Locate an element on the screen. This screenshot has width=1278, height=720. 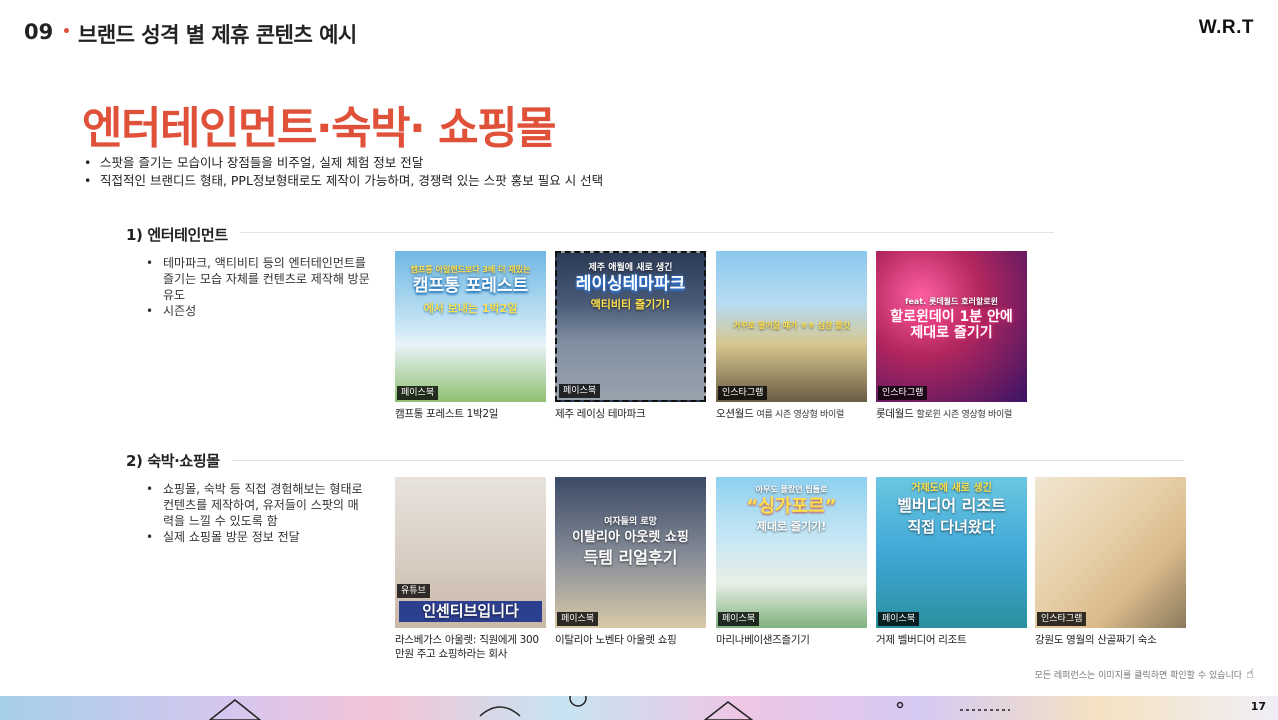
caption-subtext: 여름 시즌 영상형 바이럴 is located at coordinates (800, 415).